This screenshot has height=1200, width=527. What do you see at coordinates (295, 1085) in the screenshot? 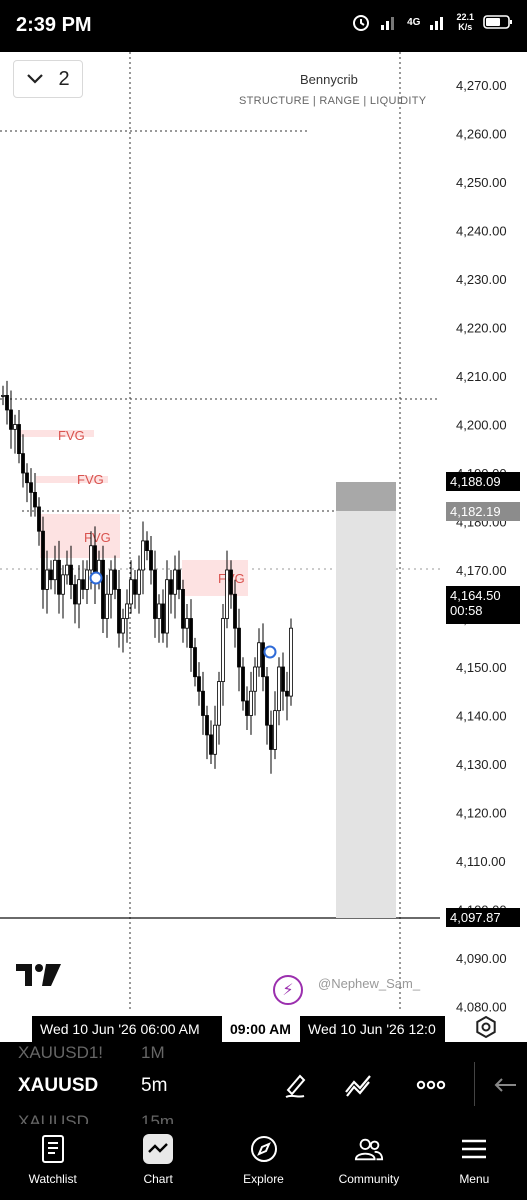
I see `pen-icon` at bounding box center [295, 1085].